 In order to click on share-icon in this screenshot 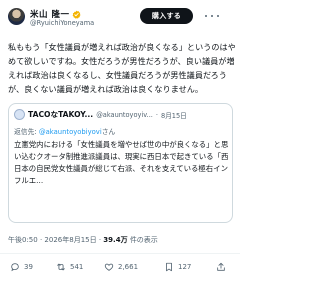, I will do `click(221, 266)`.